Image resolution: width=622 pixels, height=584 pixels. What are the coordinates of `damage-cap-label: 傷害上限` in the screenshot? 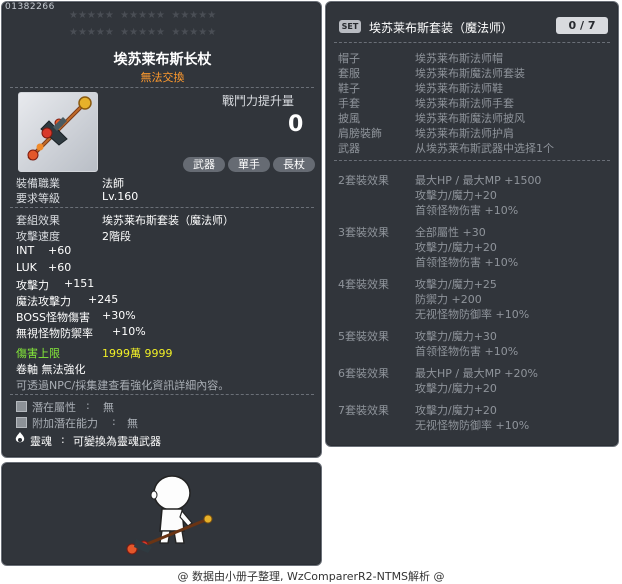 It's located at (38, 353).